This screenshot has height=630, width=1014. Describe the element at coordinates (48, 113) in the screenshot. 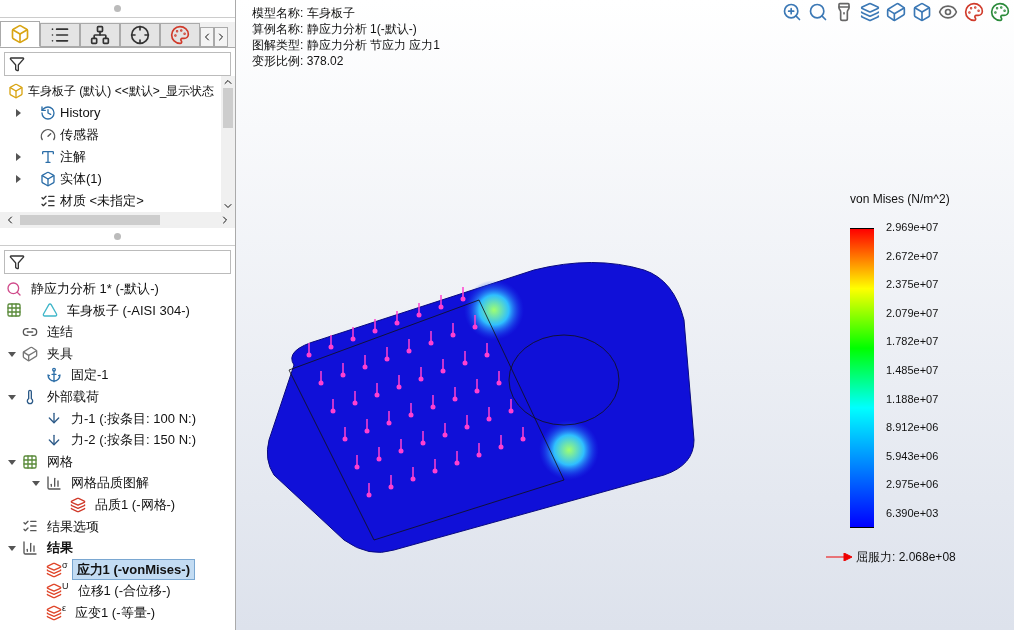

I see `history-folder-icon` at that location.